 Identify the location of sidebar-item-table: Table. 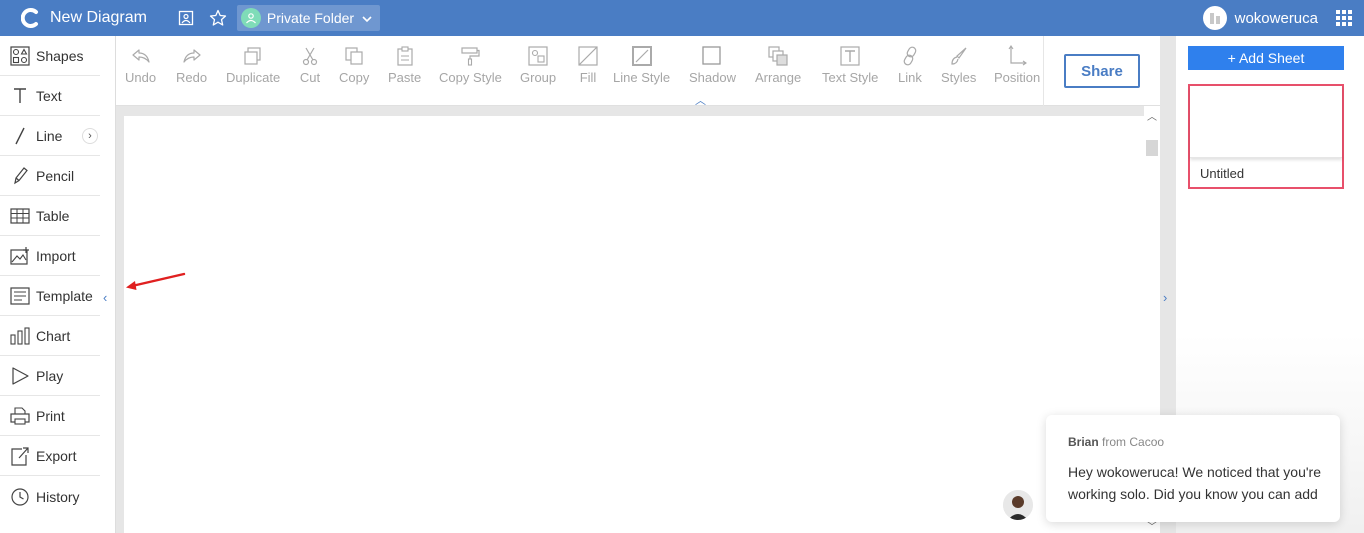
(50, 216).